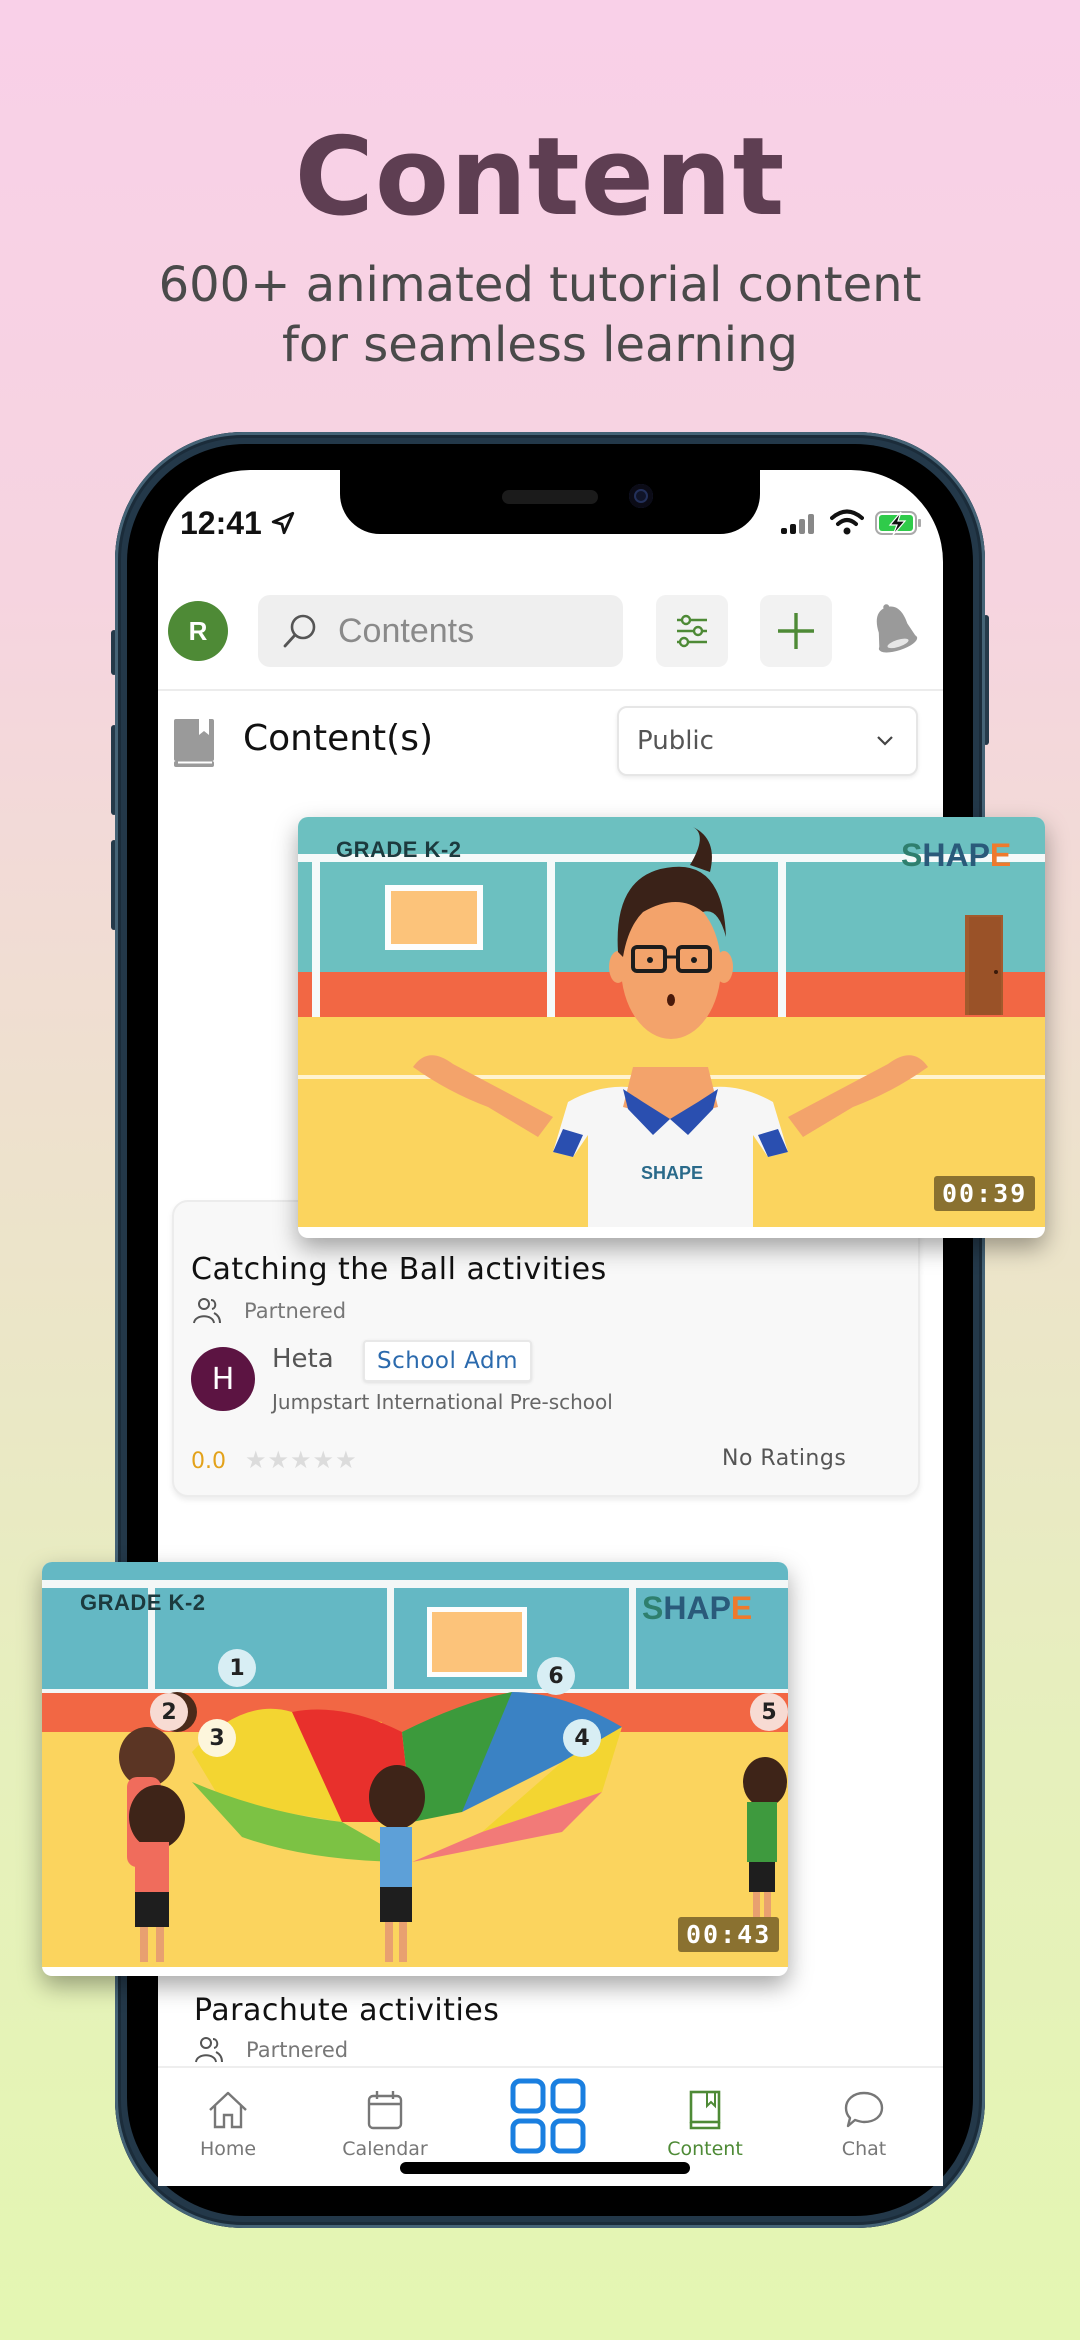 The width and height of the screenshot is (1080, 2340). I want to click on plus-icon, so click(796, 631).